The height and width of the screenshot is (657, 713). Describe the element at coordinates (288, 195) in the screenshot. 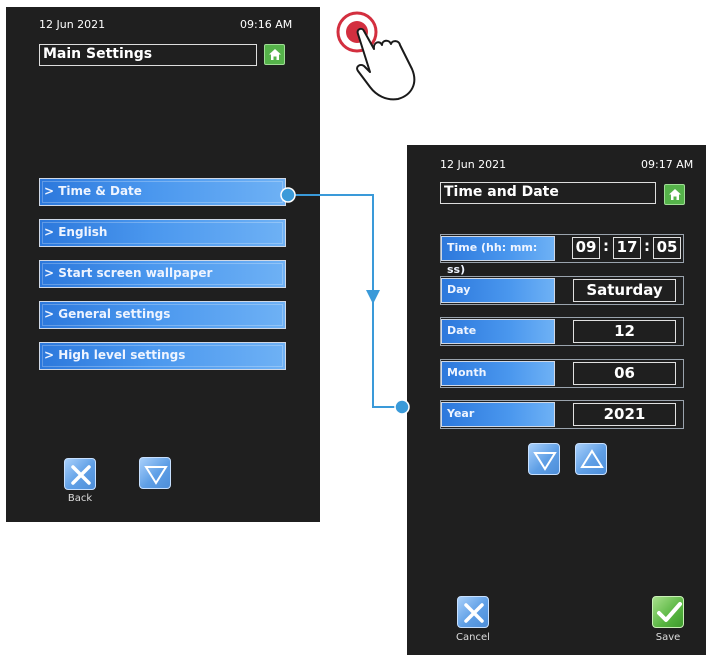

I see `connector-start-dot` at that location.